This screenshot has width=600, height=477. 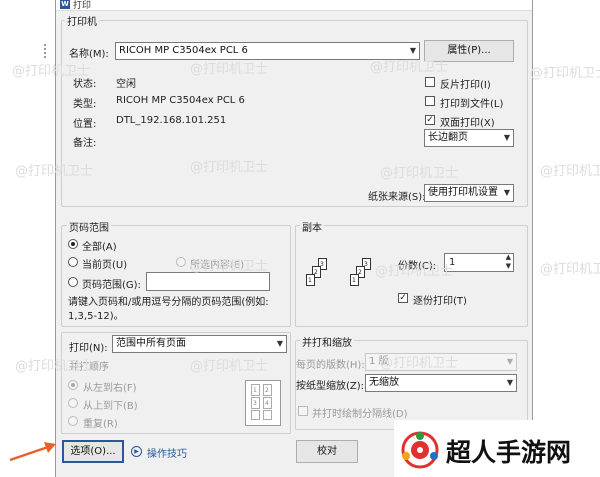 I want to click on duplex-checkbox: ✓, so click(x=430, y=120).